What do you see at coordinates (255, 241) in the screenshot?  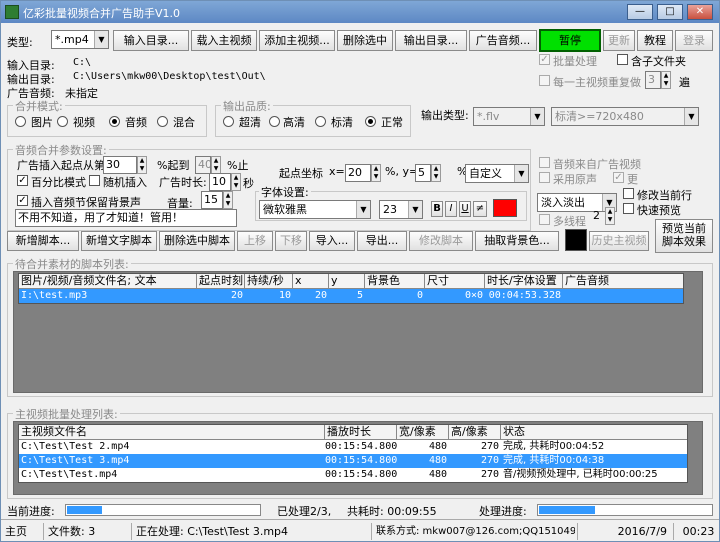 I see `move-up-button: 上移` at bounding box center [255, 241].